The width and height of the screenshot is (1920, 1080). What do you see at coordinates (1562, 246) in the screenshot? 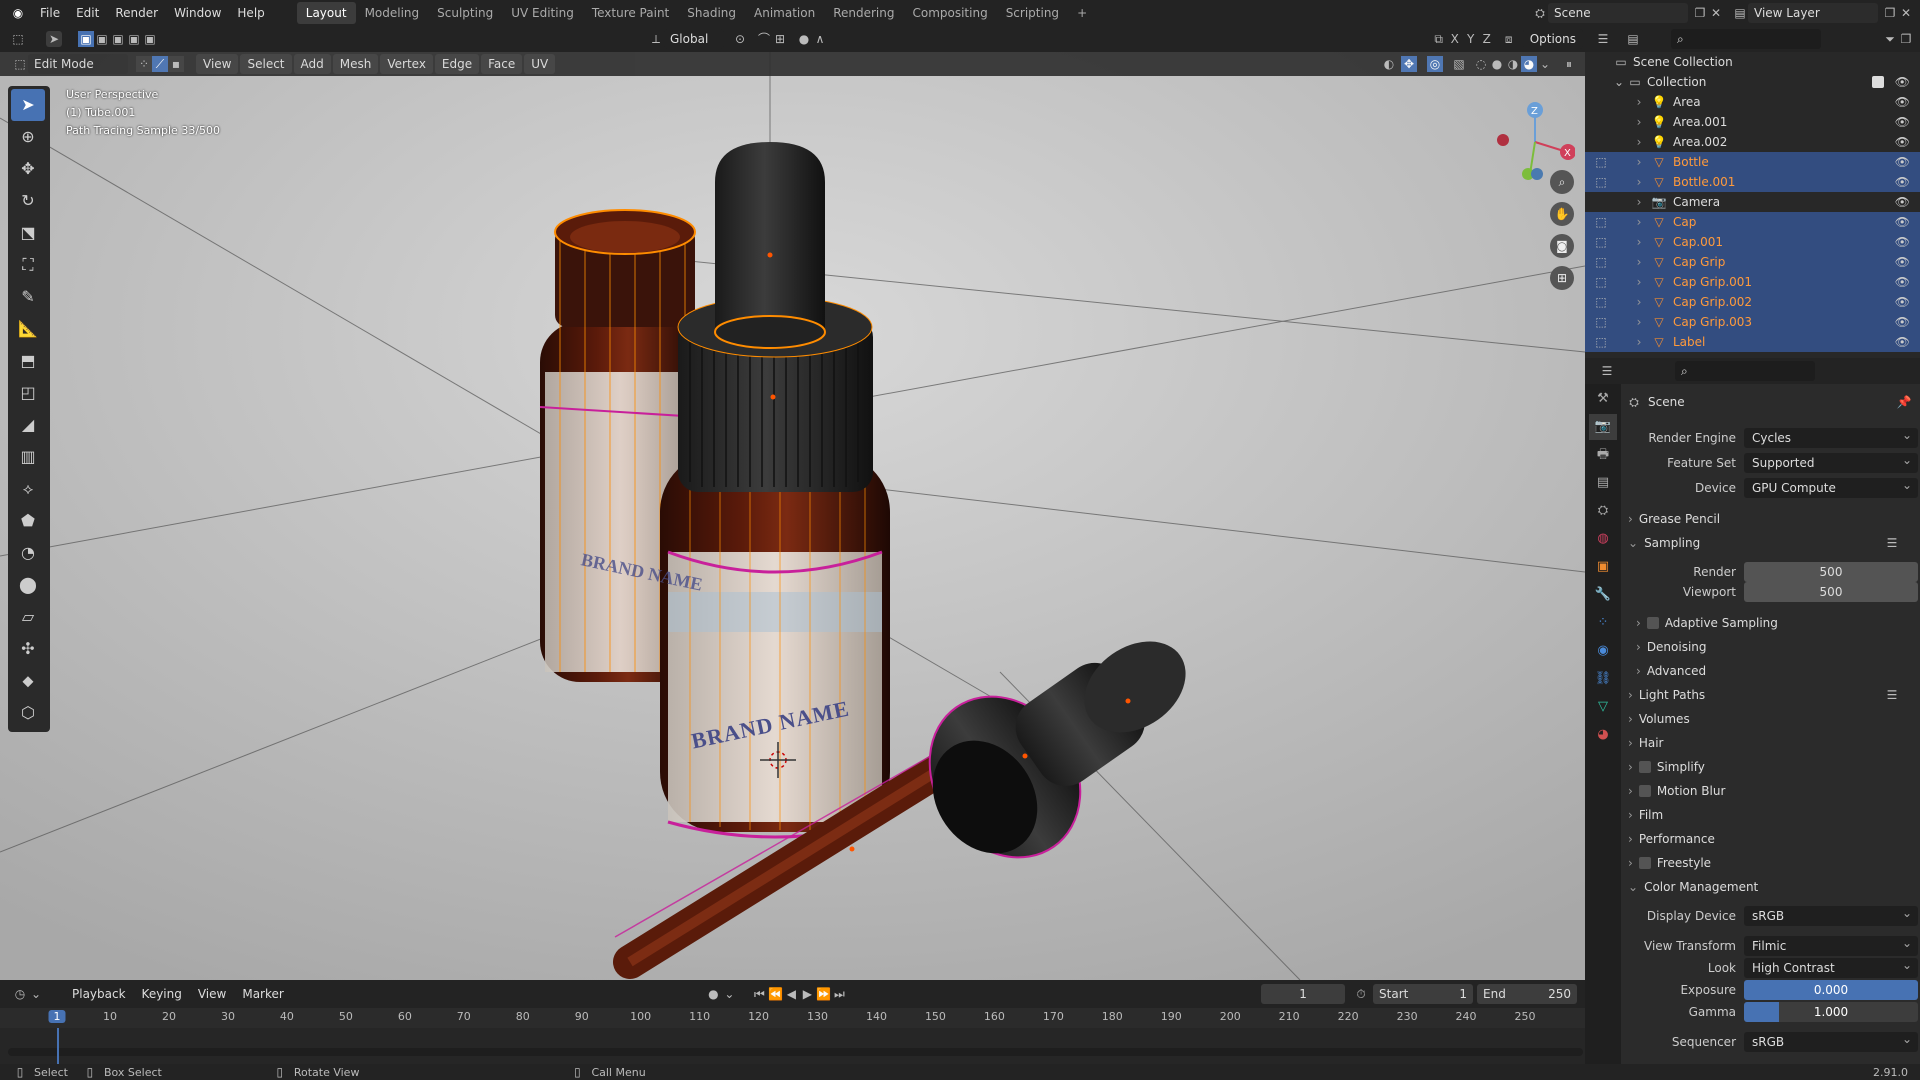
I see `camera-view-icon: ◙` at bounding box center [1562, 246].